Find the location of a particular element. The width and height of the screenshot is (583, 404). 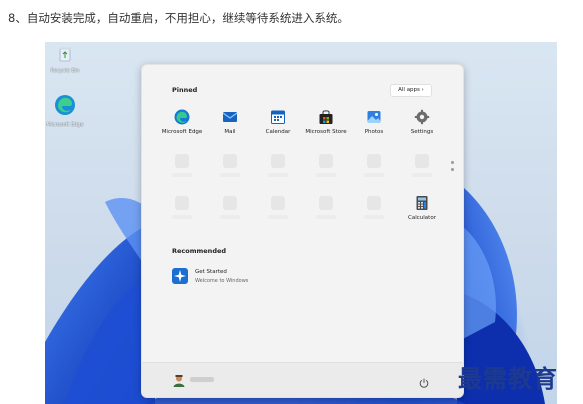

app-label: Calculator is located at coordinates (422, 218).